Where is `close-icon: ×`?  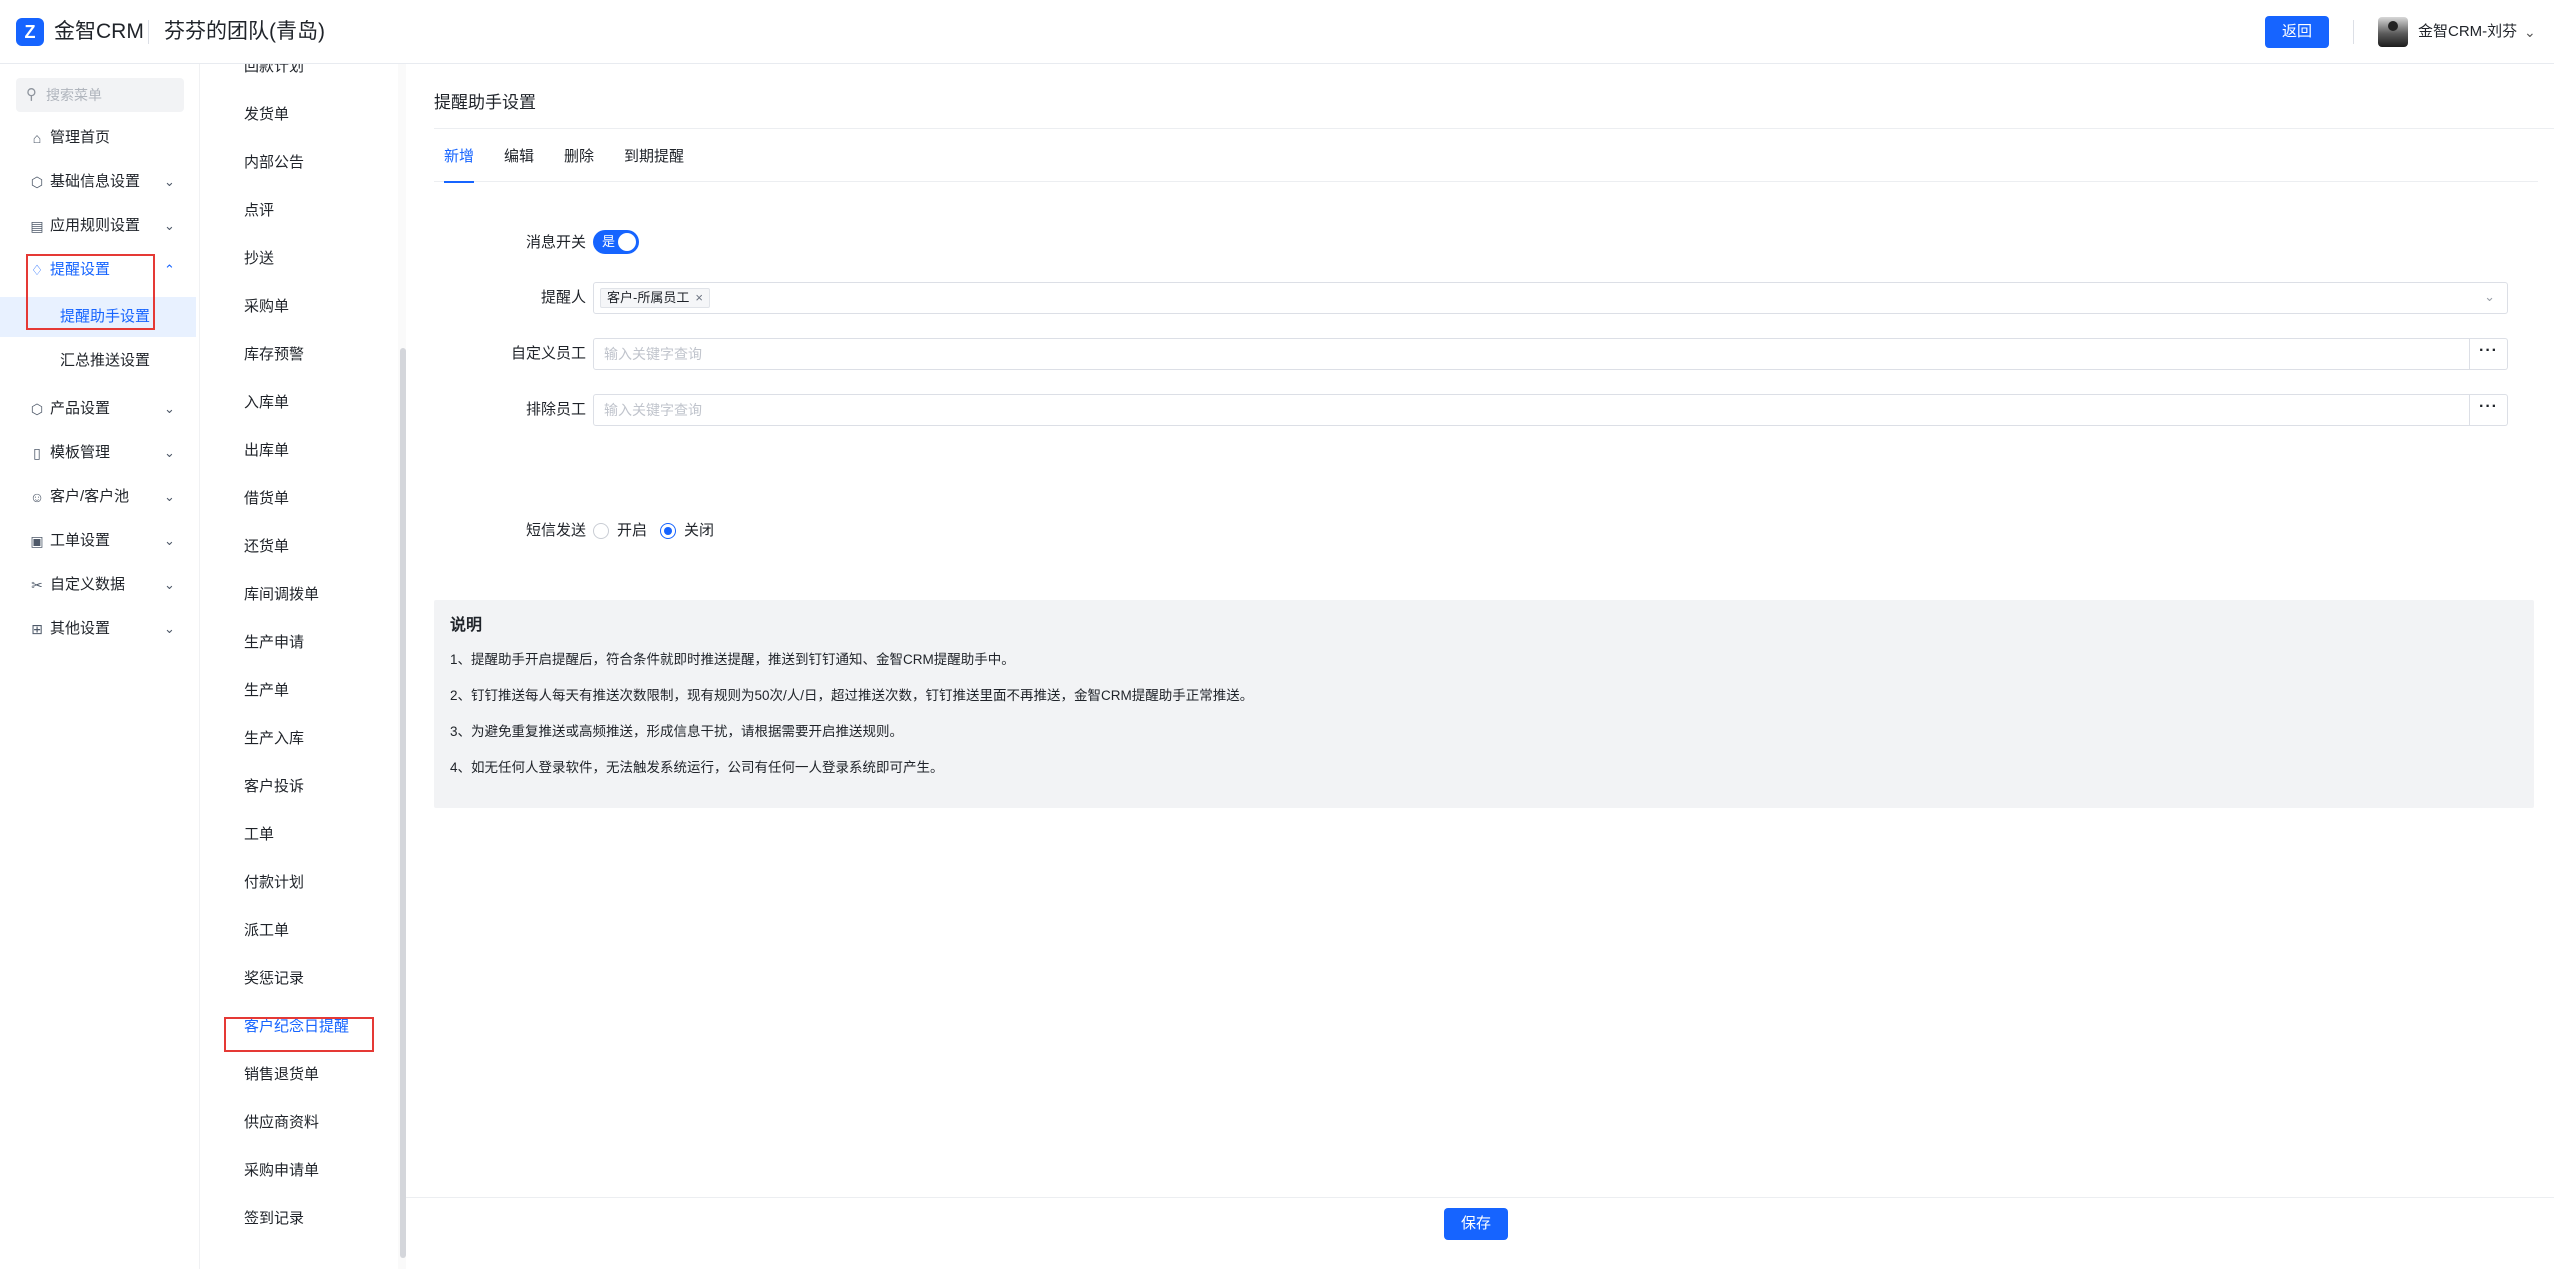
close-icon: × is located at coordinates (699, 297).